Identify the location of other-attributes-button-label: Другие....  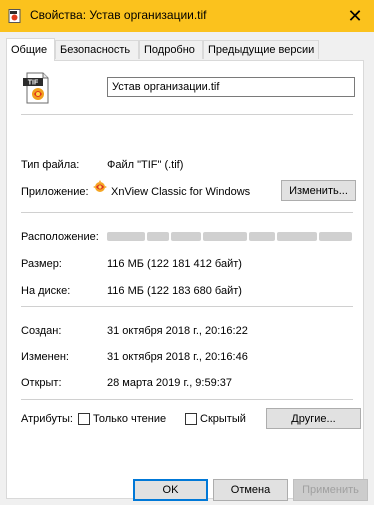
(313, 418).